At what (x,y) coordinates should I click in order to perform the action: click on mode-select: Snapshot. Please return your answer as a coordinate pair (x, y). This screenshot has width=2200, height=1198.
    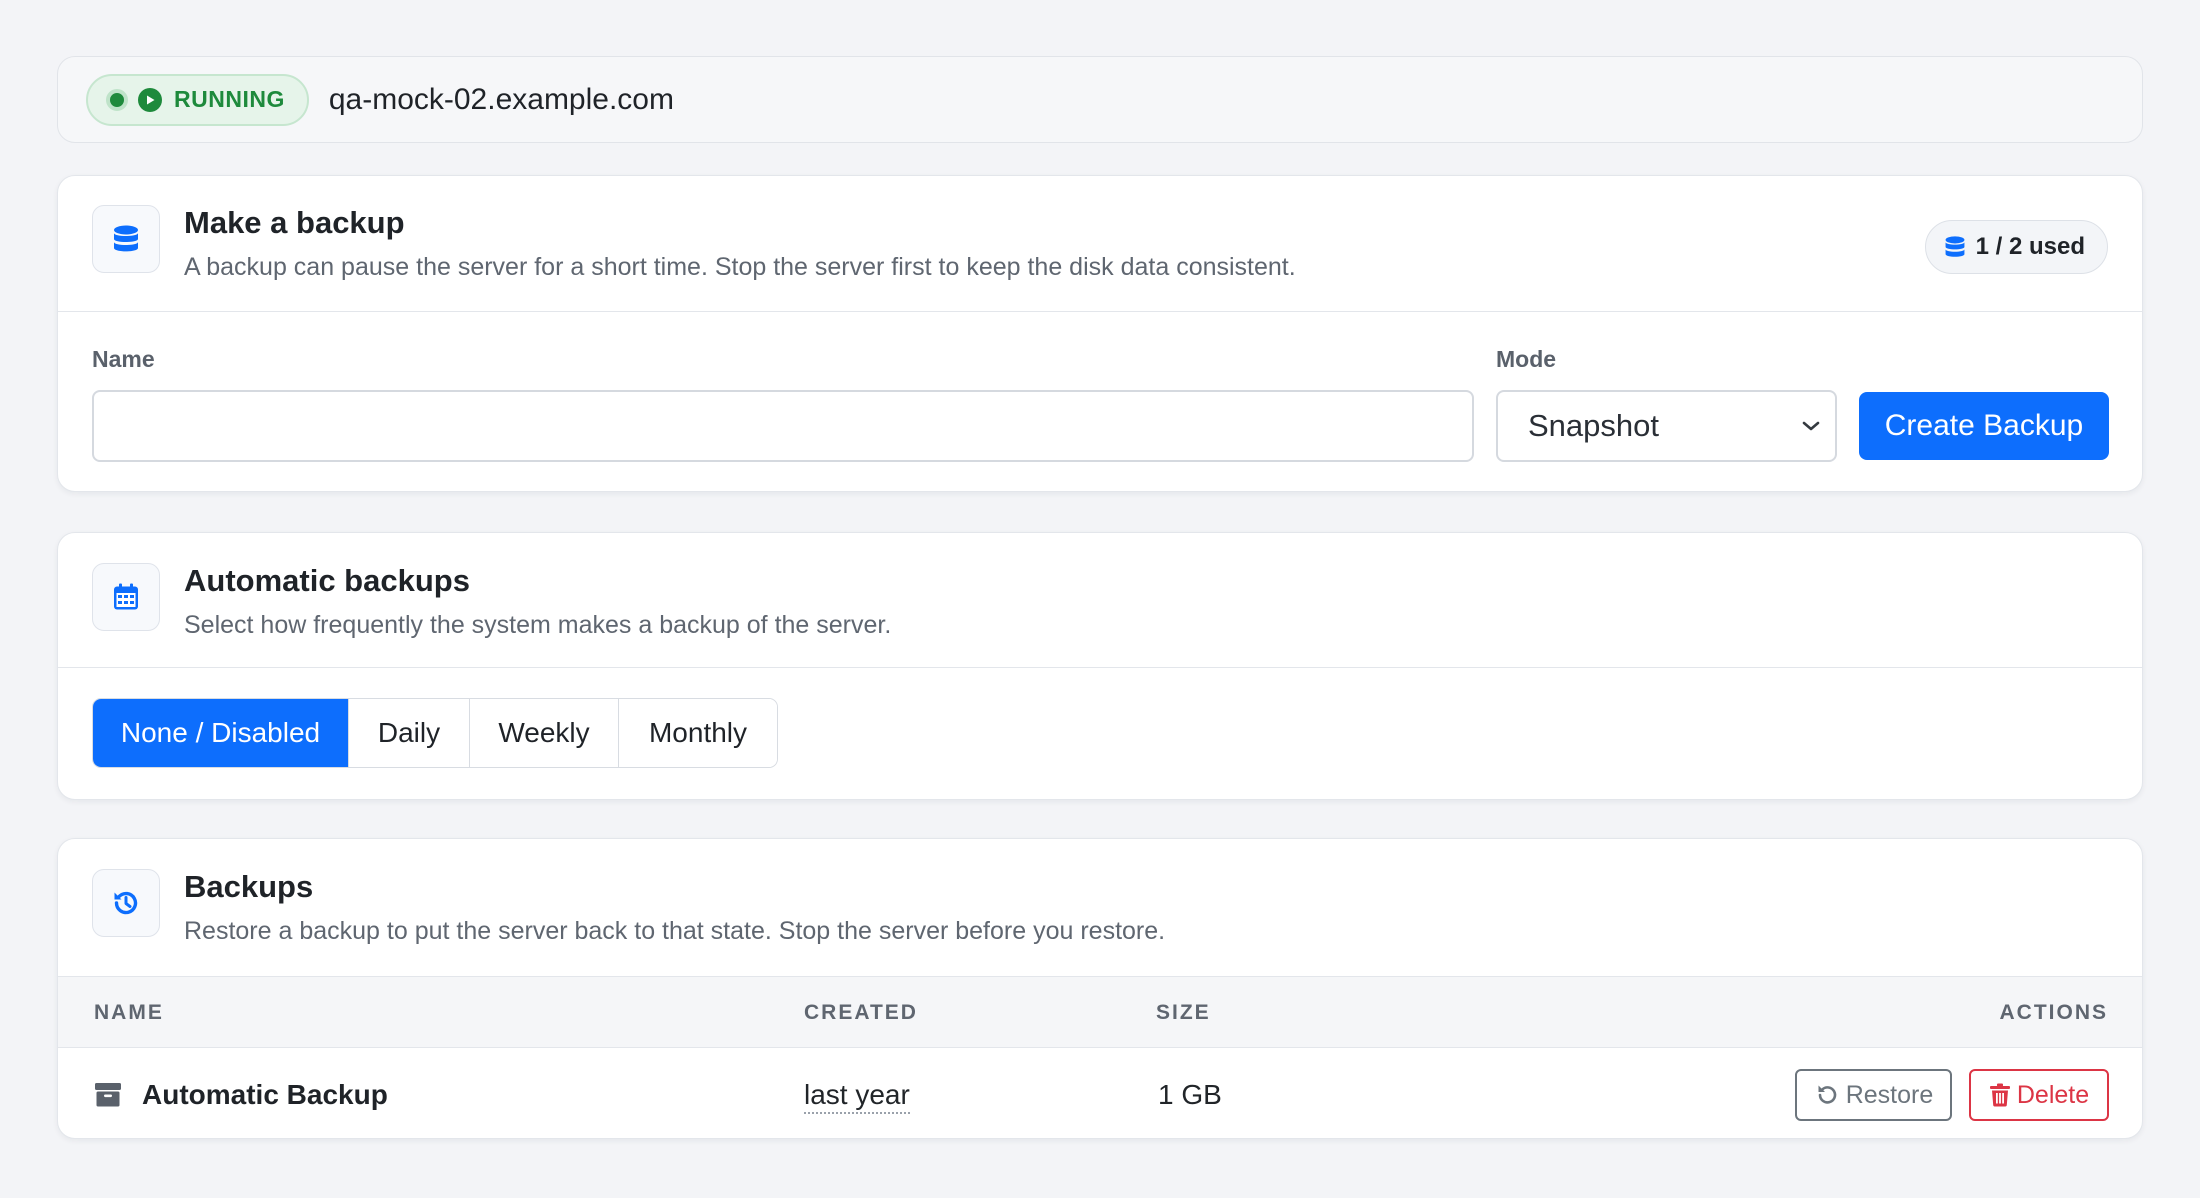
    Looking at the image, I should click on (1666, 426).